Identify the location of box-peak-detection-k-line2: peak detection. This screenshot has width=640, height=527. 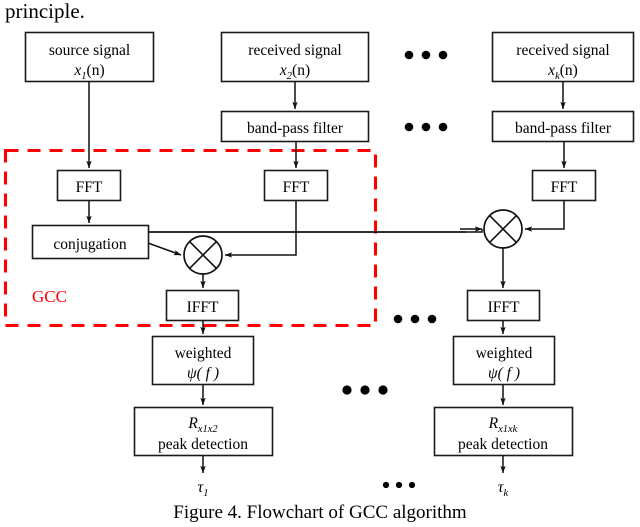
(503, 444).